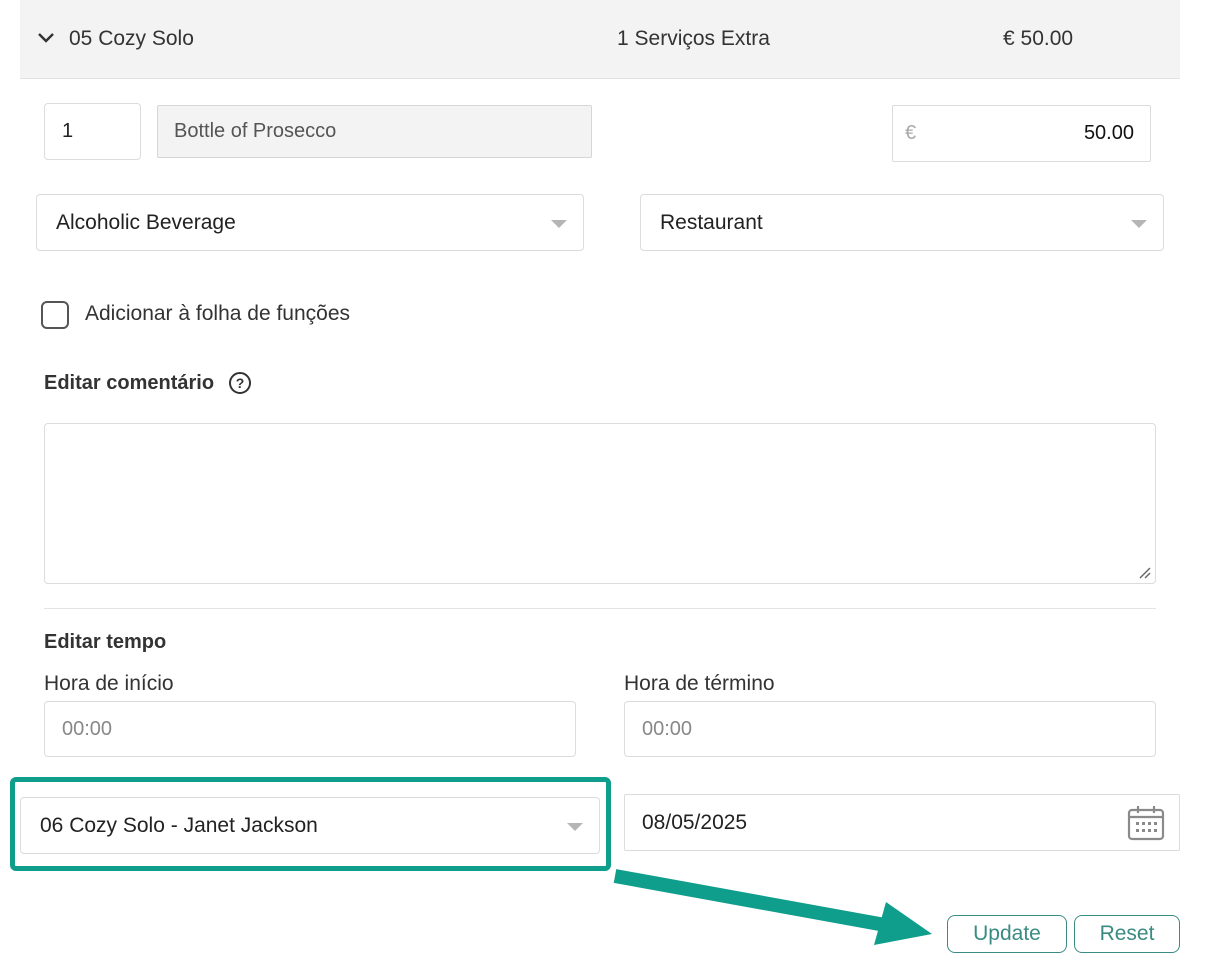 The width and height of the screenshot is (1220, 972). I want to click on booking-value: 06 Cozy Solo - Janet Jackson, so click(179, 825).